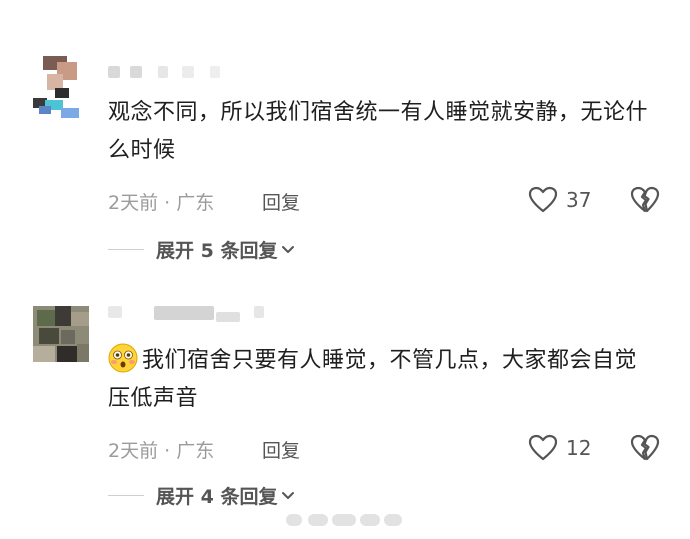 This screenshot has width=690, height=539. What do you see at coordinates (217, 251) in the screenshot?
I see `expand-replies-label: 展开 5 条回复` at bounding box center [217, 251].